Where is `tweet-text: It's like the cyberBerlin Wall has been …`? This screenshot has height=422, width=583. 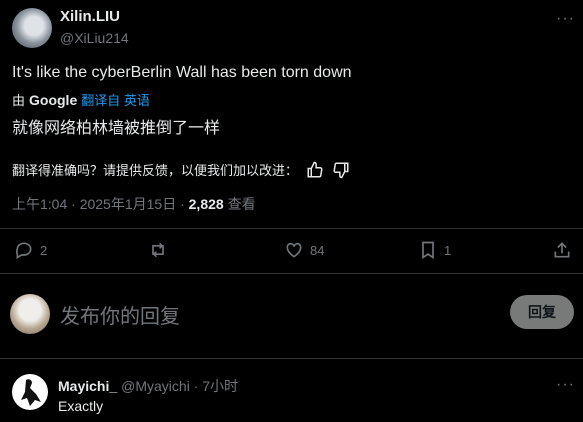 tweet-text: It's like the cyberBerlin Wall has been … is located at coordinates (182, 72).